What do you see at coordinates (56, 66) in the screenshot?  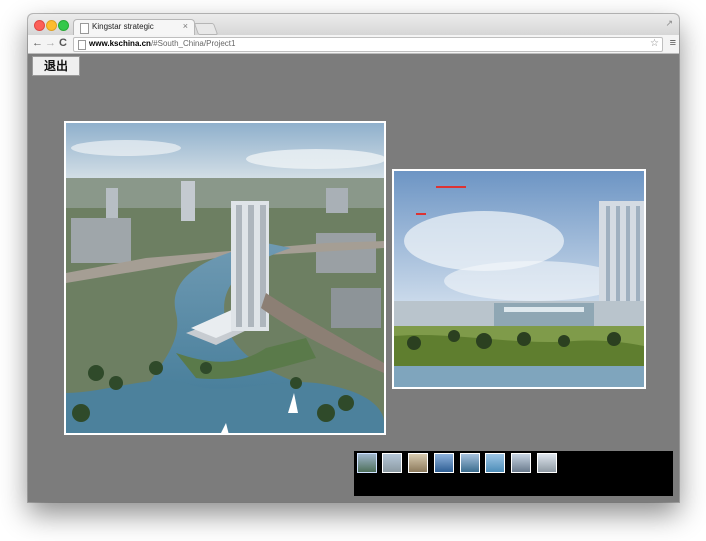 I see `exit-button: 退出` at bounding box center [56, 66].